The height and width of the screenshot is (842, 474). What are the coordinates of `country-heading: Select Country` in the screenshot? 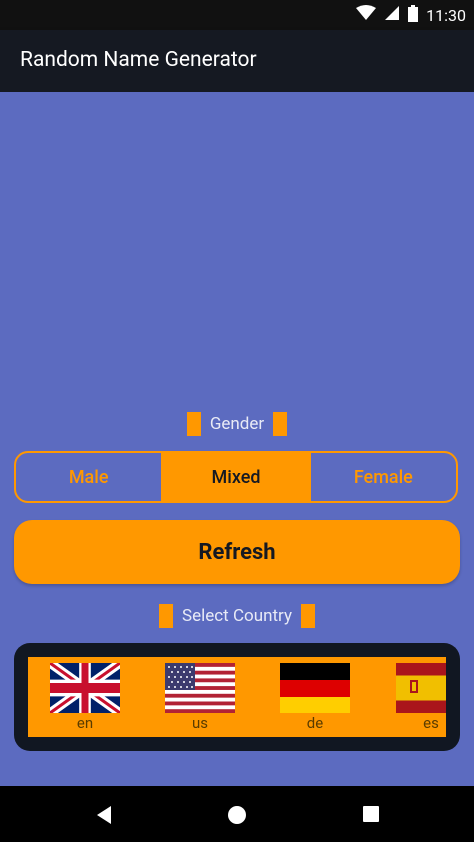 It's located at (237, 616).